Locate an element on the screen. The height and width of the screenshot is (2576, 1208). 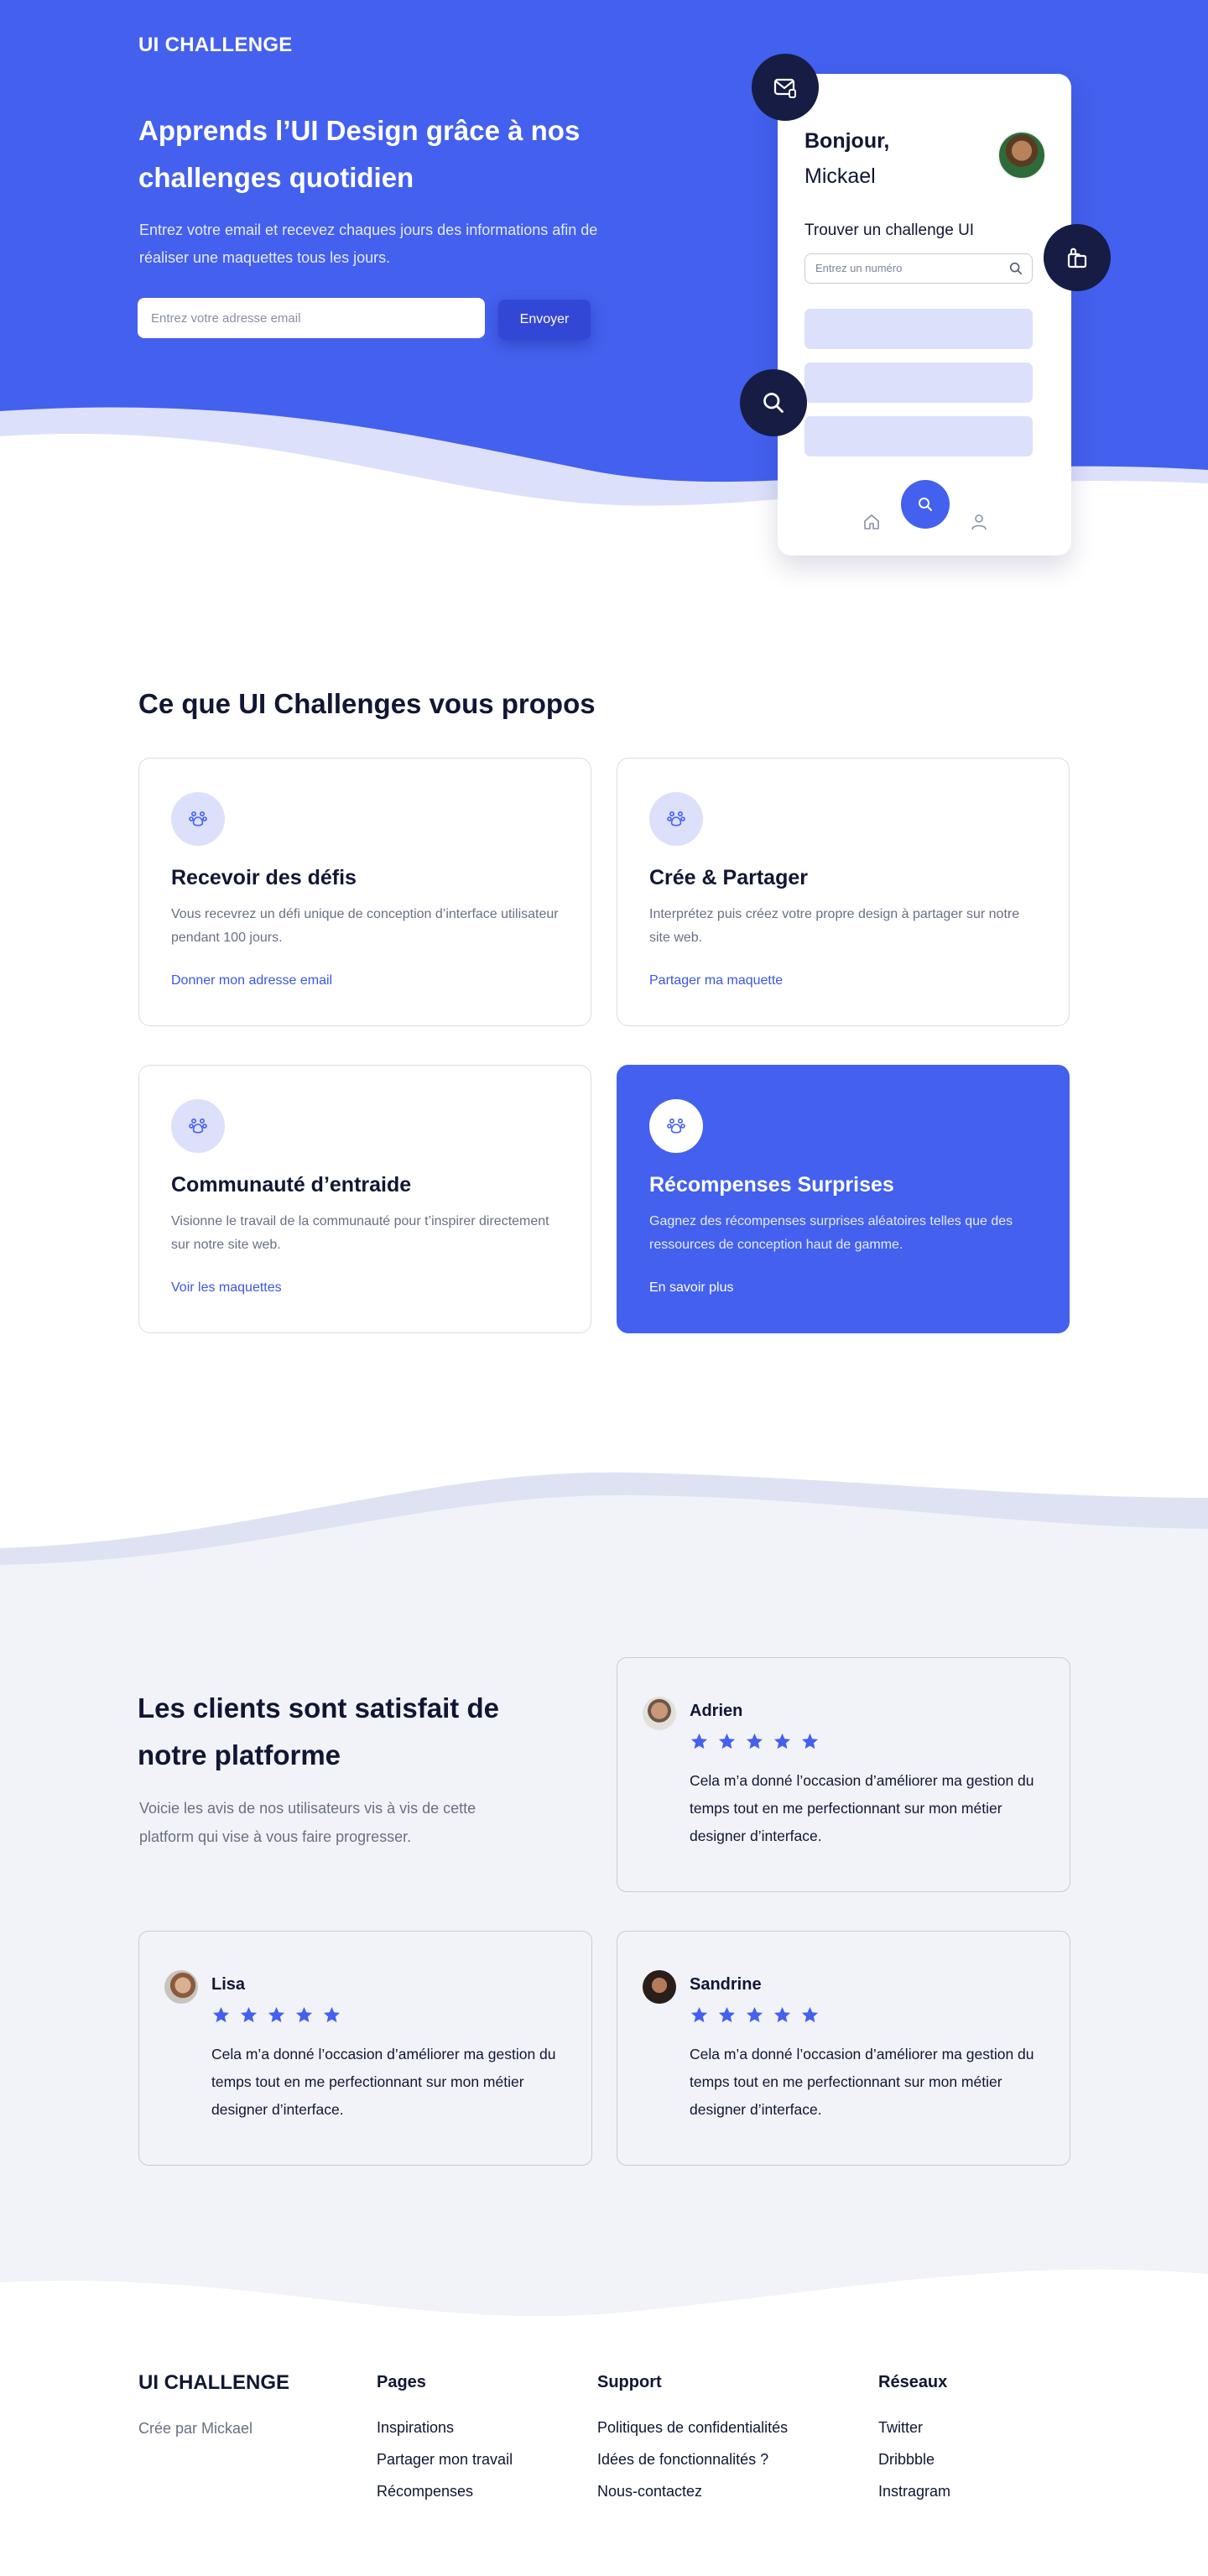
phone-user-name: Mickael is located at coordinates (840, 176).